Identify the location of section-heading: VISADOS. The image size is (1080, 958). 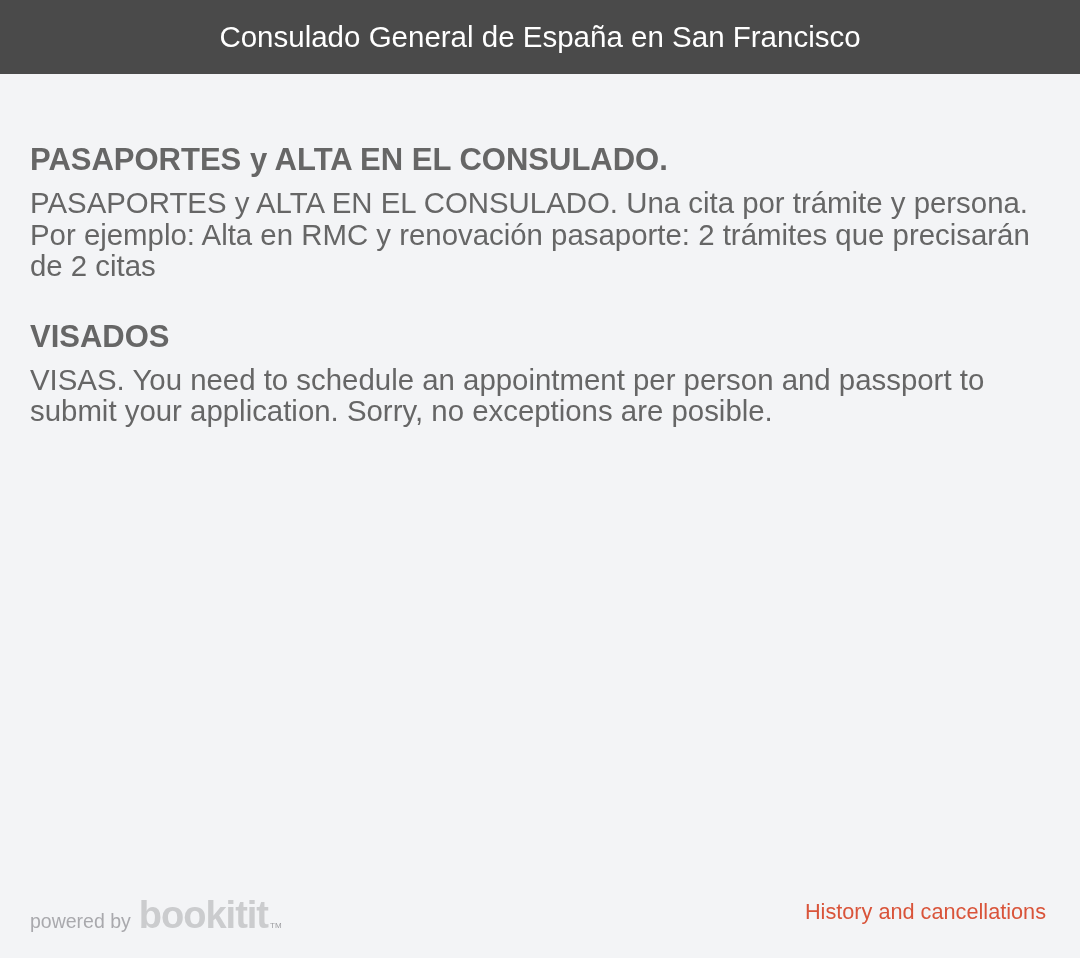
(100, 336).